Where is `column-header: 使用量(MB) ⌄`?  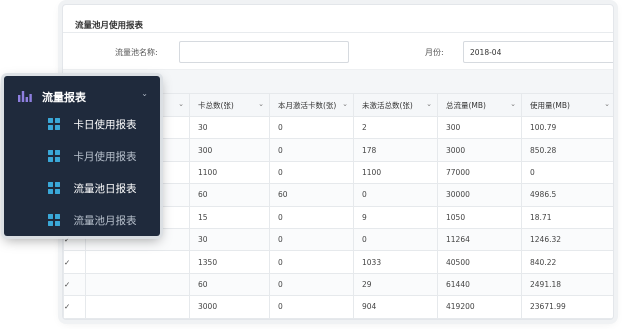 column-header: 使用量(MB) ⌄ is located at coordinates (567, 105).